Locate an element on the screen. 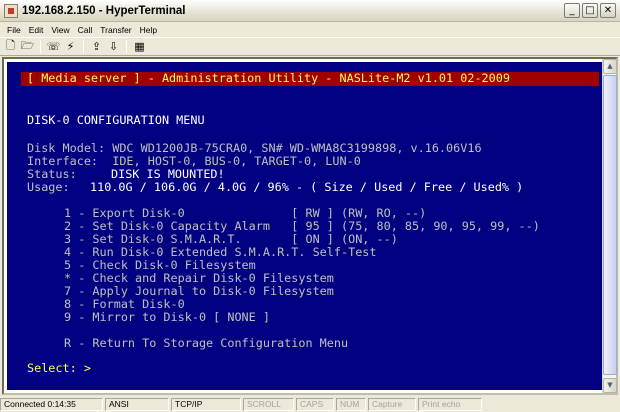 The height and width of the screenshot is (412, 620). status-connected: Connected 0:14:35 is located at coordinates (51, 404).